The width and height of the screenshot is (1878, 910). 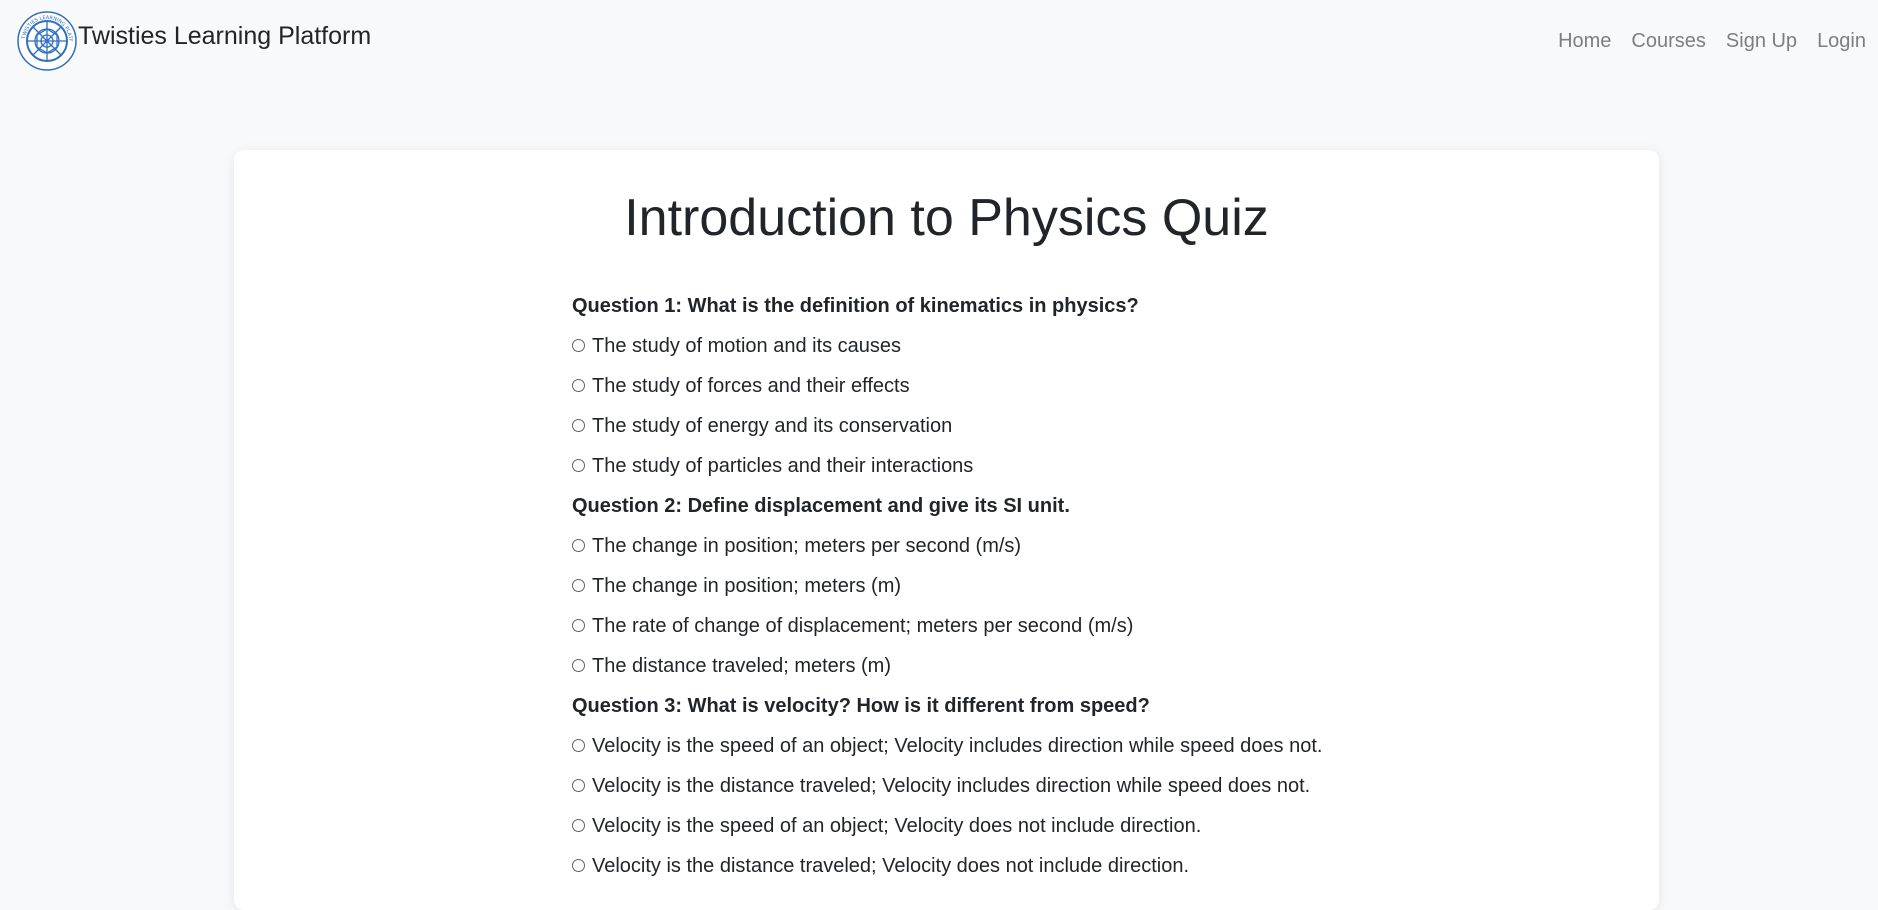 I want to click on nav-courses-link: Courses, so click(x=1668, y=41).